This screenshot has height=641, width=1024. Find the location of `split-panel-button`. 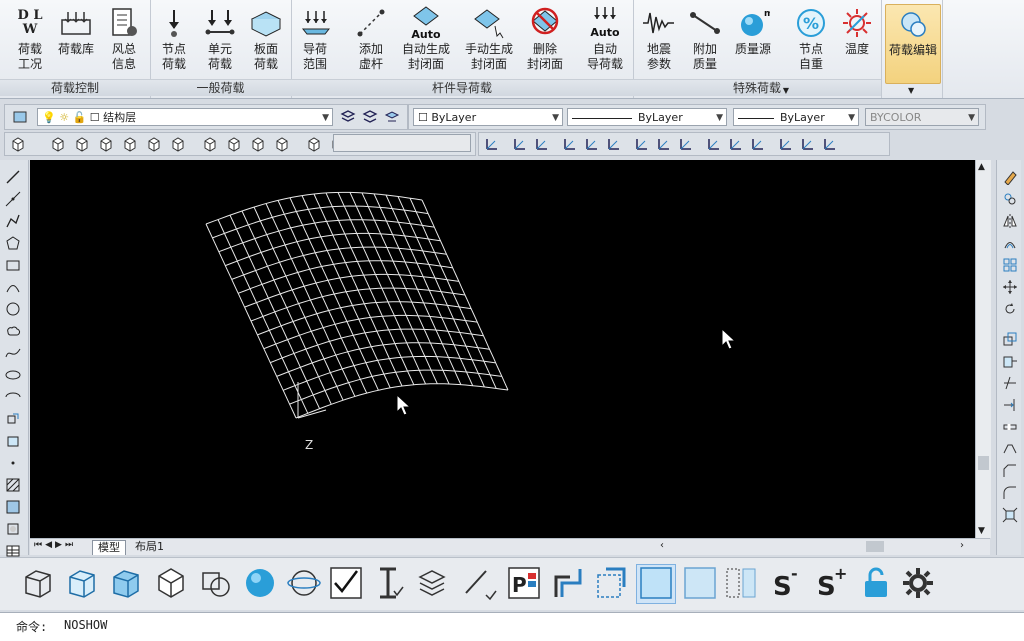

split-panel-button is located at coordinates (742, 584).